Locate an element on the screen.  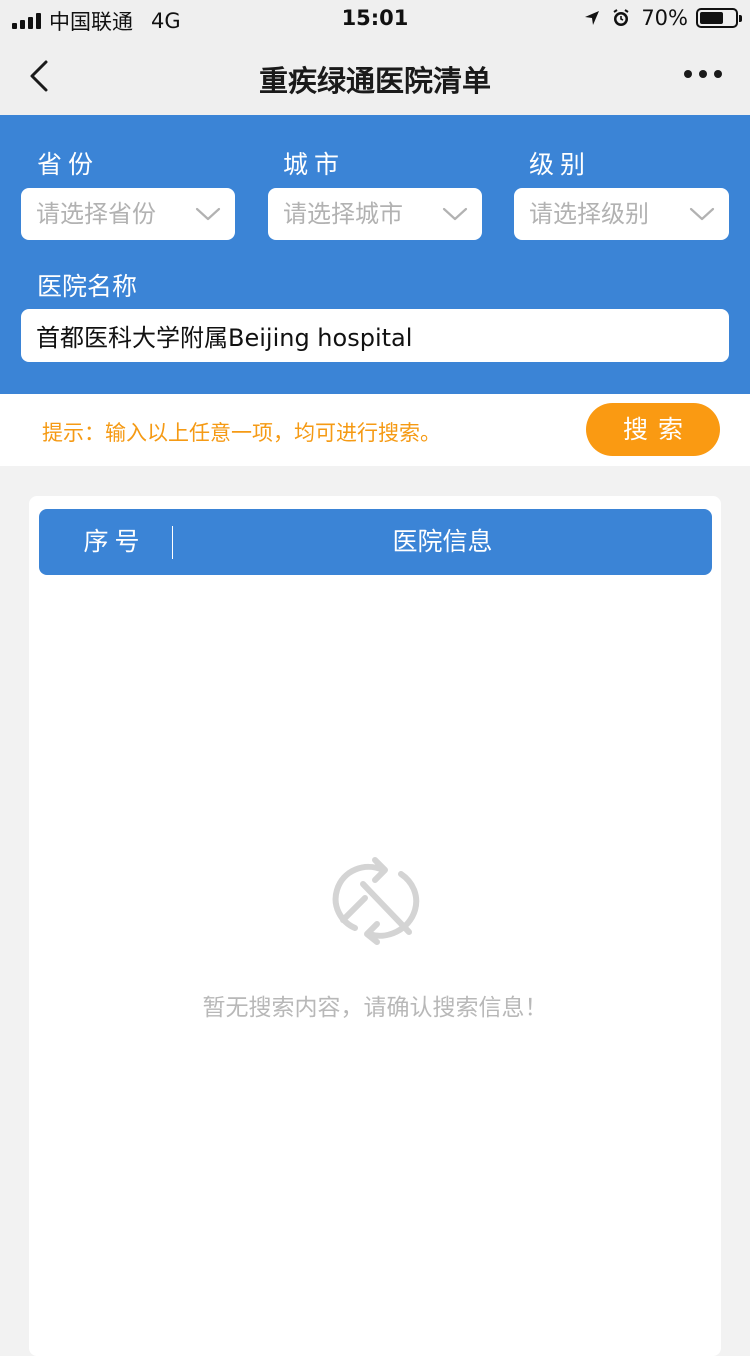
level-select: 请选择级别 is located at coordinates (621, 214).